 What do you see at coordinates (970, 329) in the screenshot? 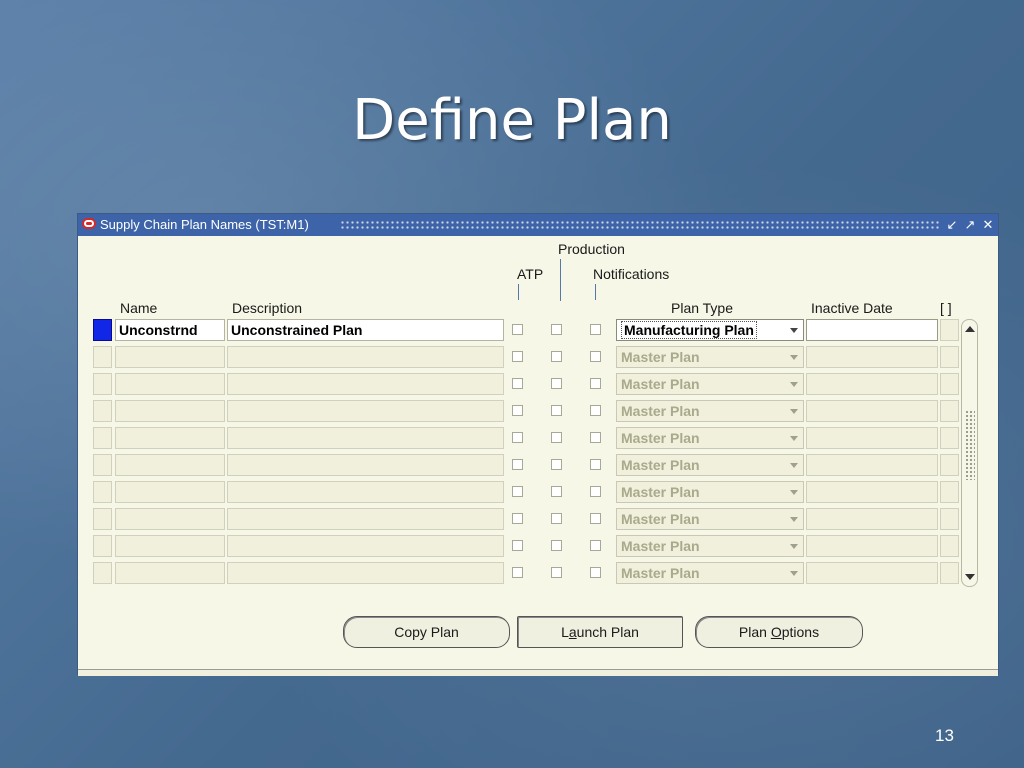
I see `scroll-up-icon` at bounding box center [970, 329].